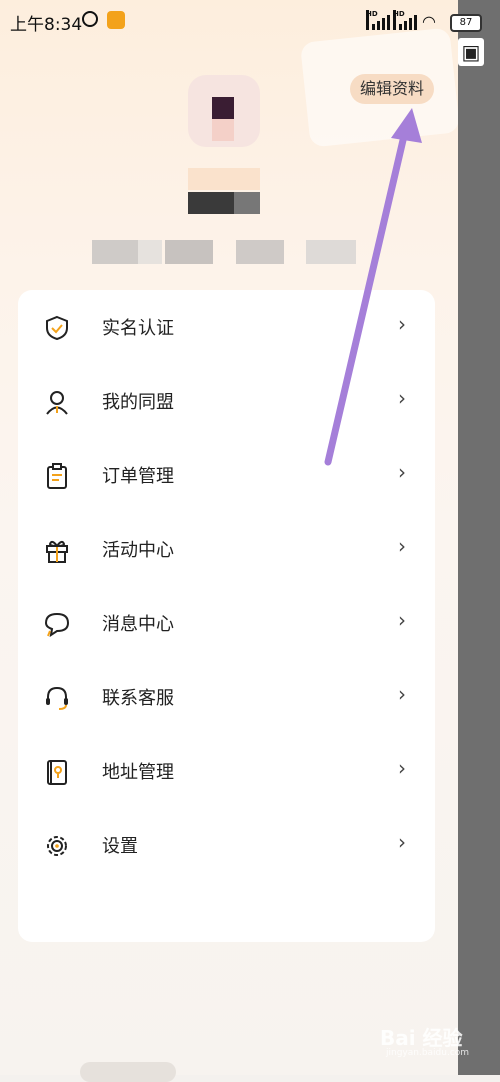 The height and width of the screenshot is (1082, 500). I want to click on menu-item-settings: 设置 ›, so click(226, 845).